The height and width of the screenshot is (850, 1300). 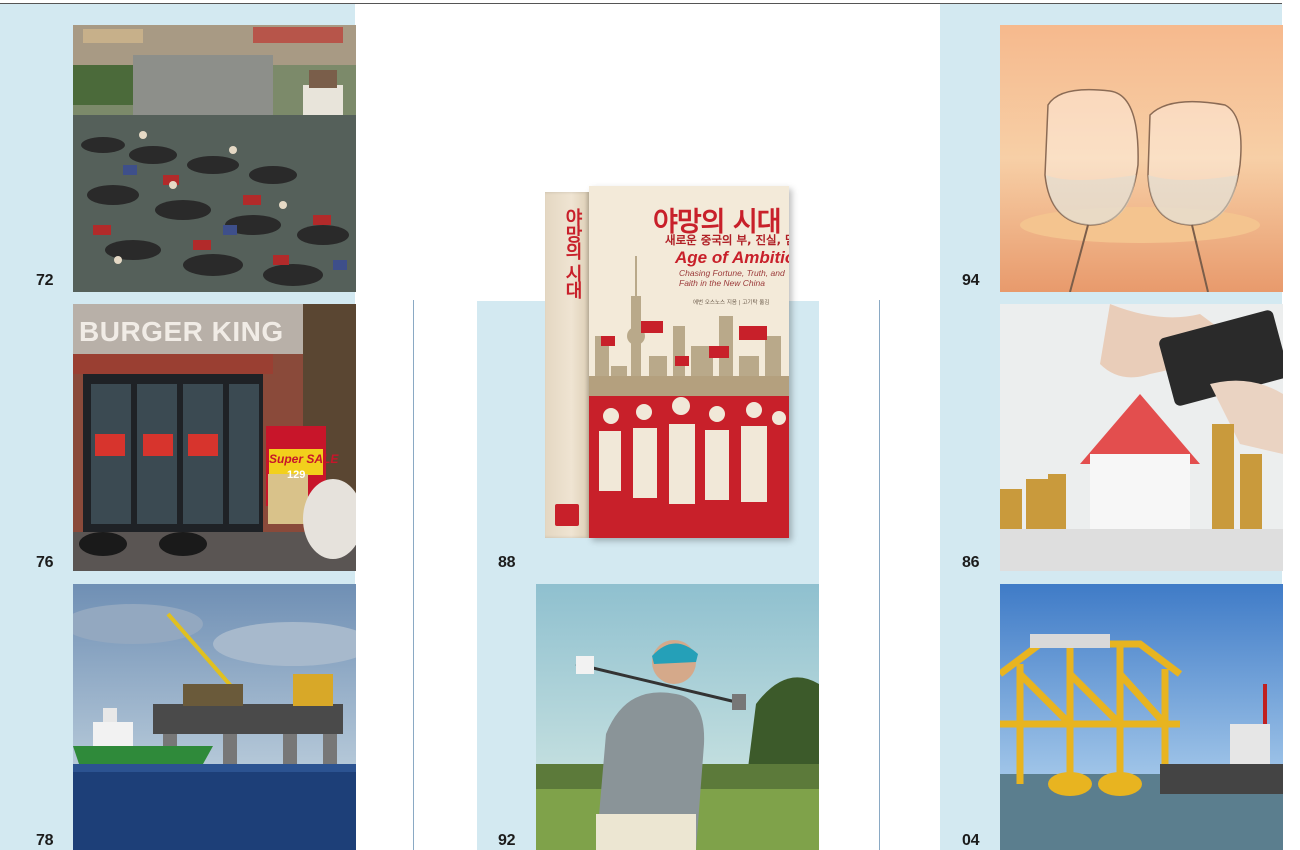 What do you see at coordinates (727, 240) in the screenshot?
I see `book-subtitle-korean: 새로운 중국의 부, 진실, 믿음` at bounding box center [727, 240].